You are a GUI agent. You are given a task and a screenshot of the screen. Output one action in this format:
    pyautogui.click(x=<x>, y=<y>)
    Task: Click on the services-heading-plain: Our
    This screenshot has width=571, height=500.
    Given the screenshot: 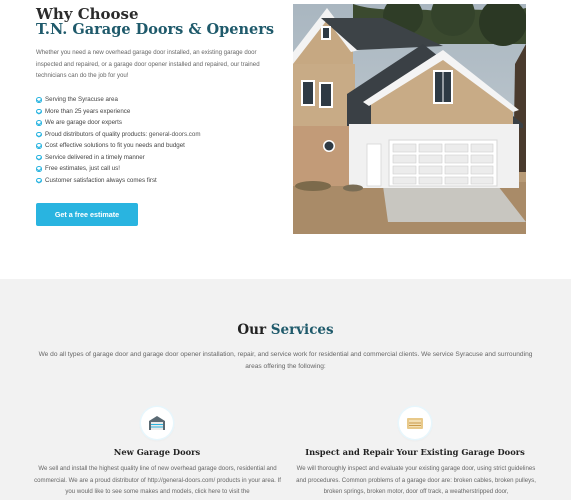 What is the action you would take?
    pyautogui.click(x=252, y=330)
    